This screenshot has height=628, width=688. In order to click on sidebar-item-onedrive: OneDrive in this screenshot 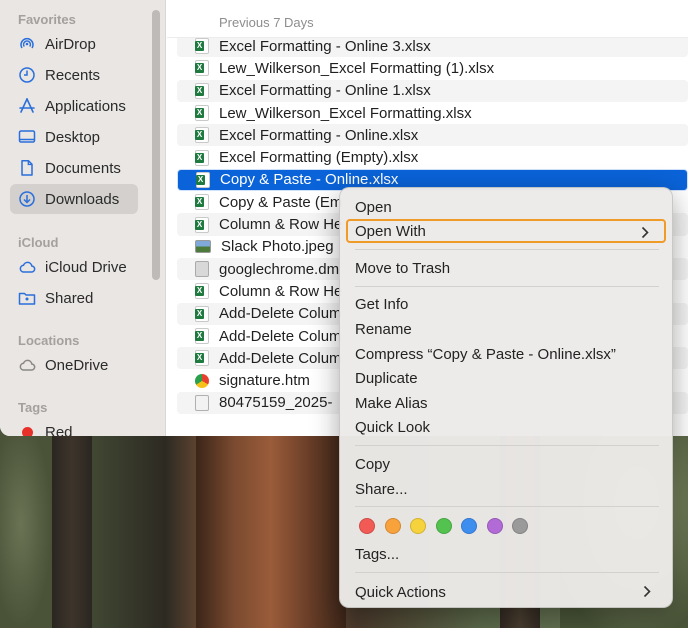, I will do `click(74, 365)`.